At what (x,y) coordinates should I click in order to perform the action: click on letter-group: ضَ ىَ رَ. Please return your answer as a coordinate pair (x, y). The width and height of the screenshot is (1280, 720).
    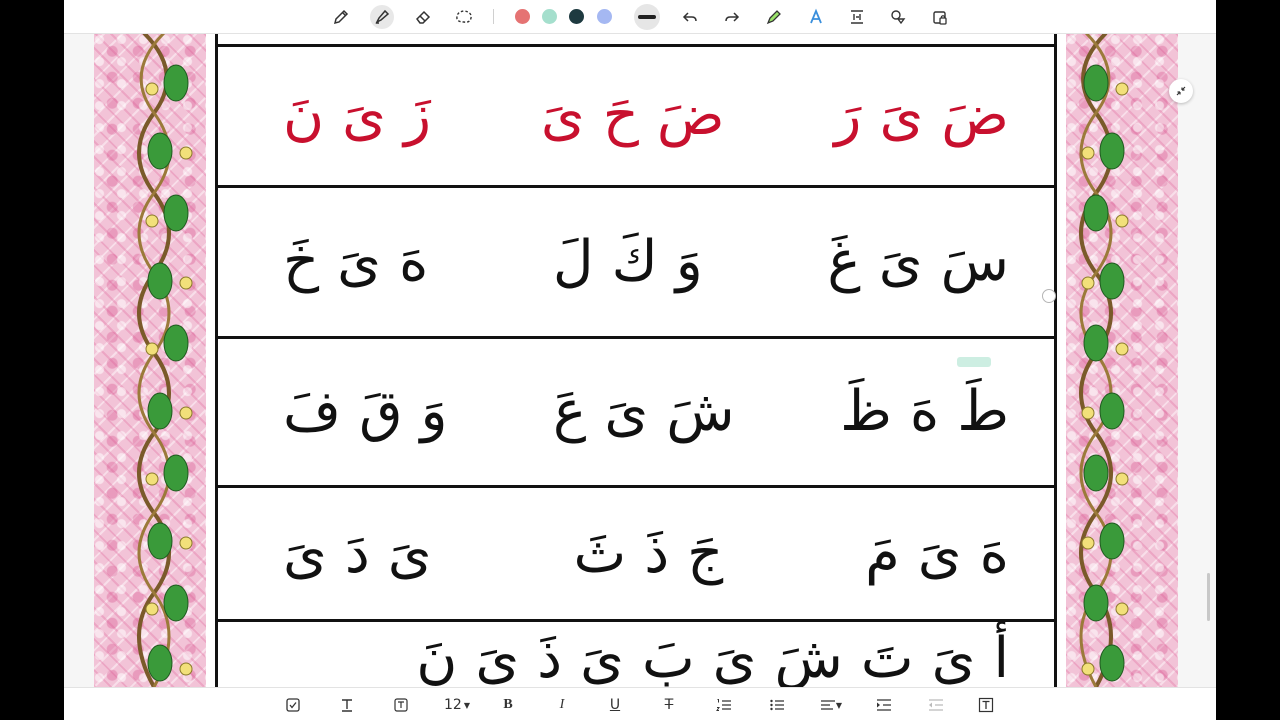
    Looking at the image, I should click on (921, 116).